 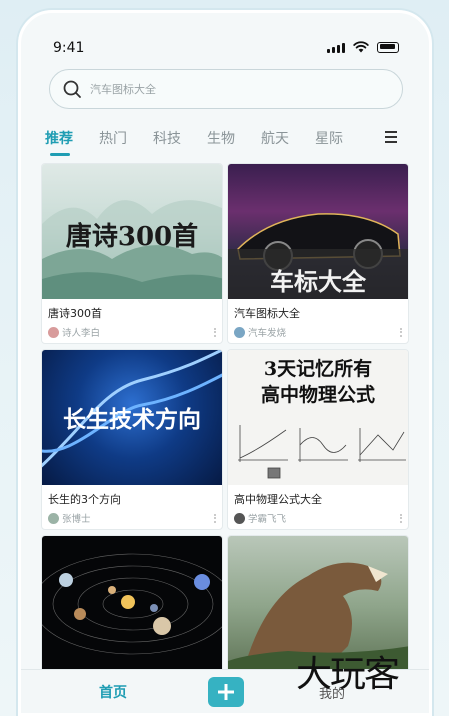 I want to click on card-image-landscape: 唐诗300首, so click(x=132, y=231).